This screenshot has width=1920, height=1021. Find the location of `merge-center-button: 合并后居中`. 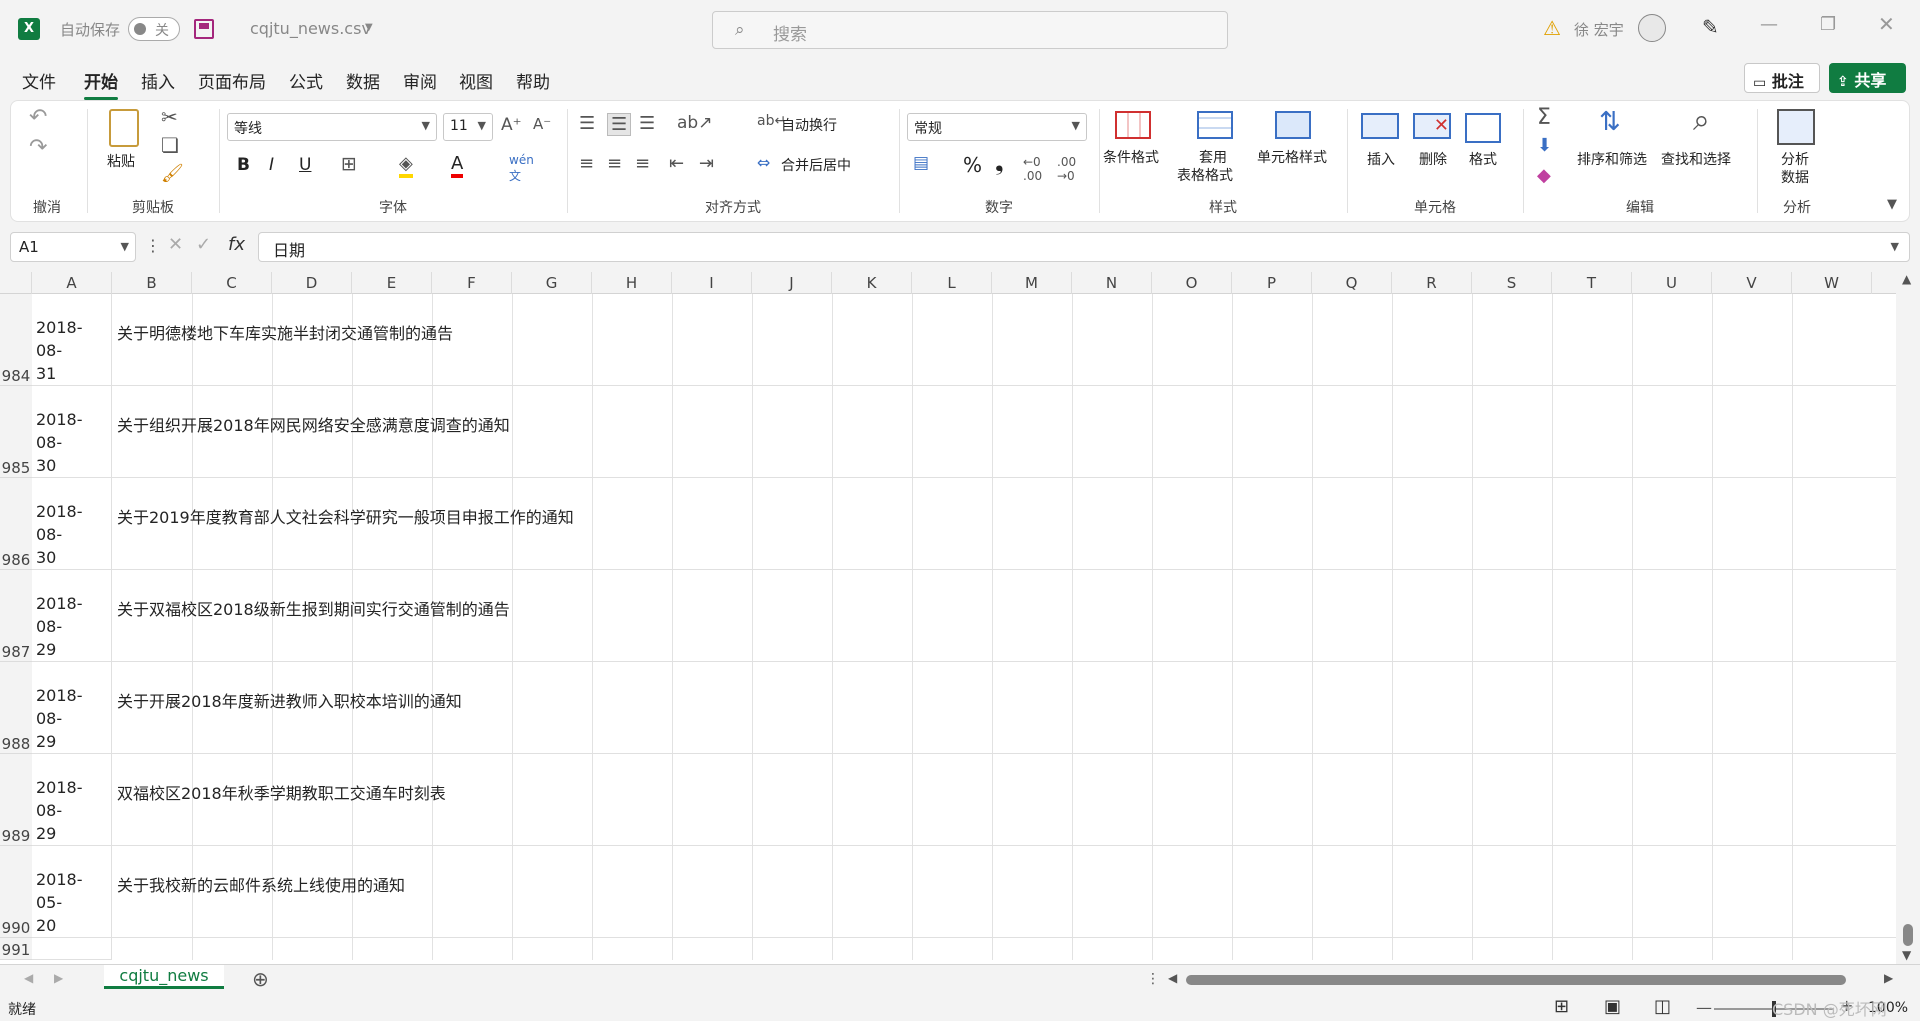

merge-center-button: 合并后居中 is located at coordinates (816, 165).